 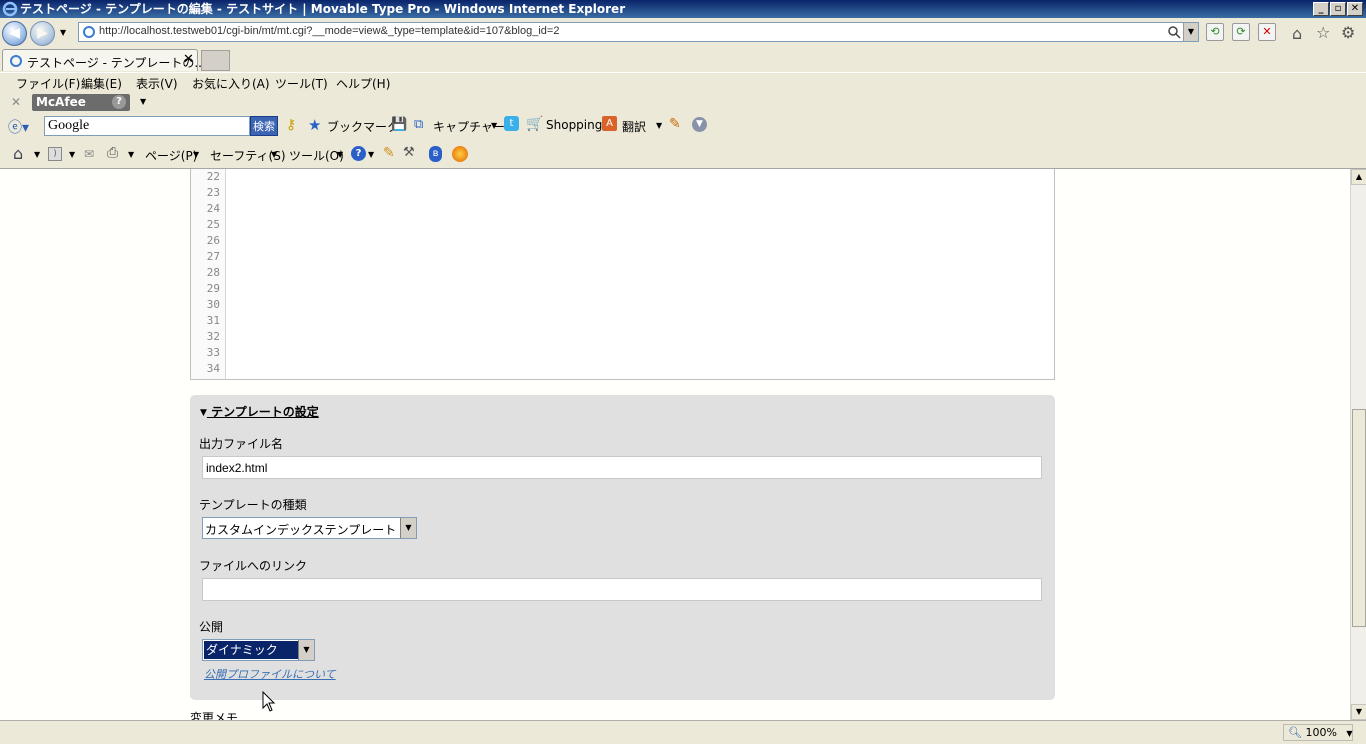 What do you see at coordinates (55, 154) in the screenshot?
I see `feeds-icon: )` at bounding box center [55, 154].